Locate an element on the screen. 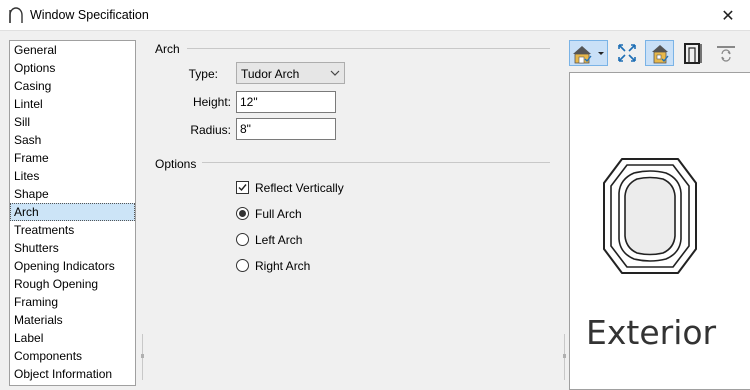  close-button: ✕ is located at coordinates (728, 16).